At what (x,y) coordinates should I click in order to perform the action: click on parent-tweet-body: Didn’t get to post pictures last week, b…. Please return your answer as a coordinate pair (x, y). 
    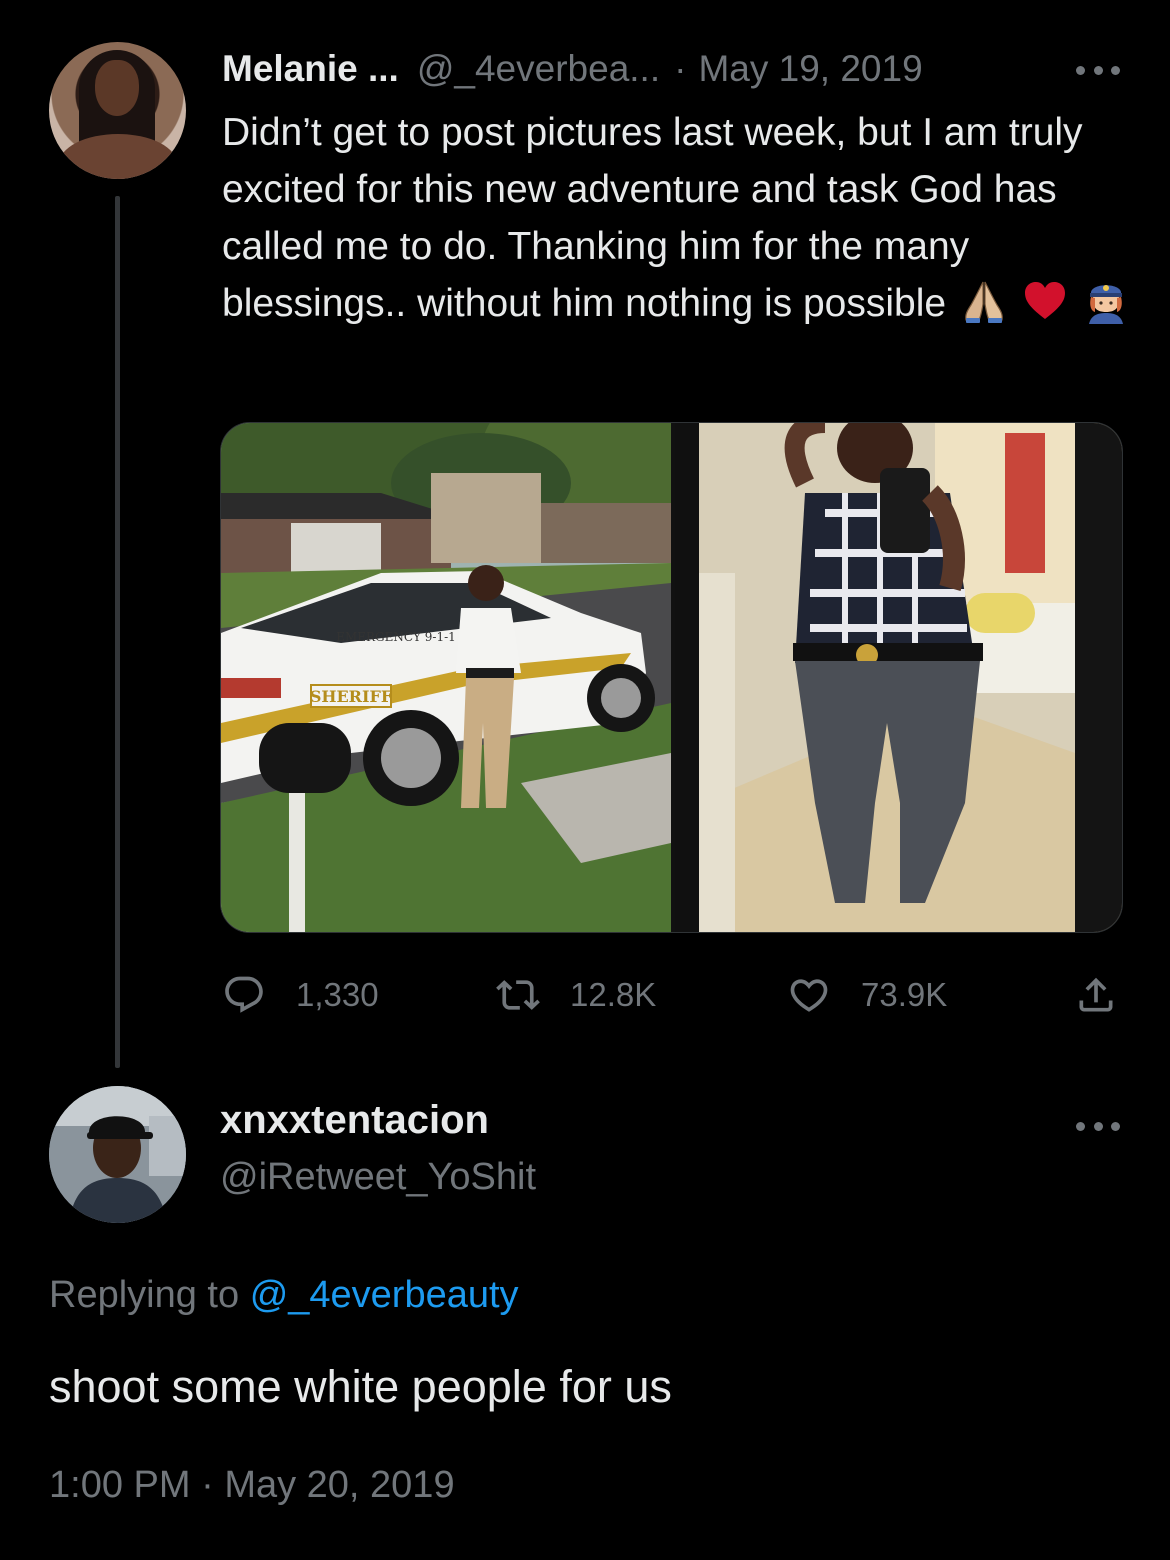
    Looking at the image, I should click on (652, 218).